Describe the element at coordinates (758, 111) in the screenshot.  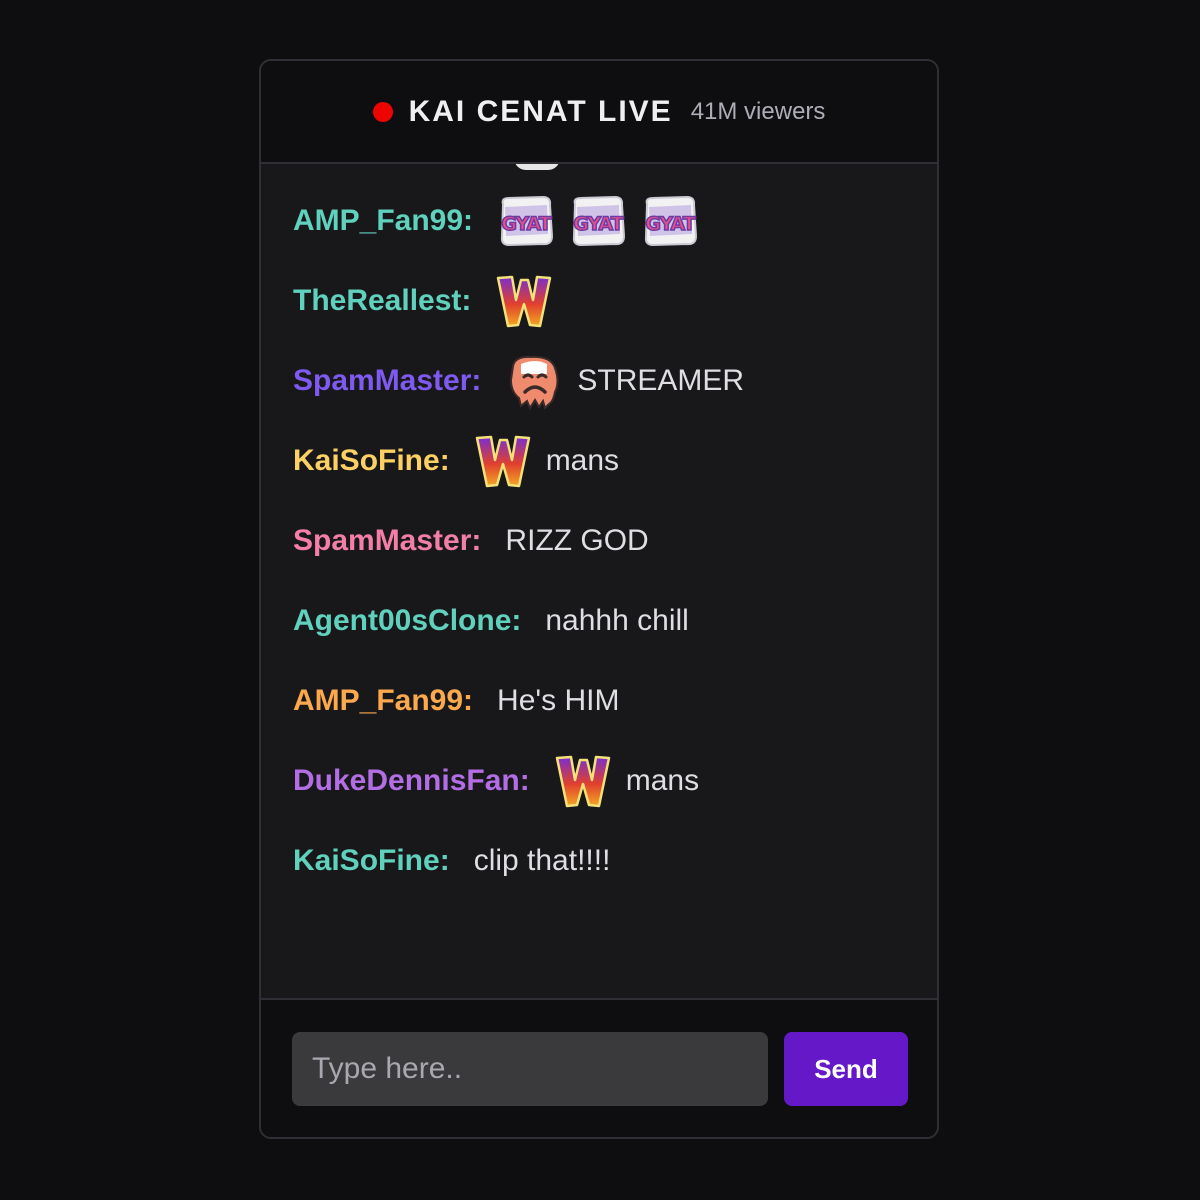
I see `viewer-count: 41M viewers` at that location.